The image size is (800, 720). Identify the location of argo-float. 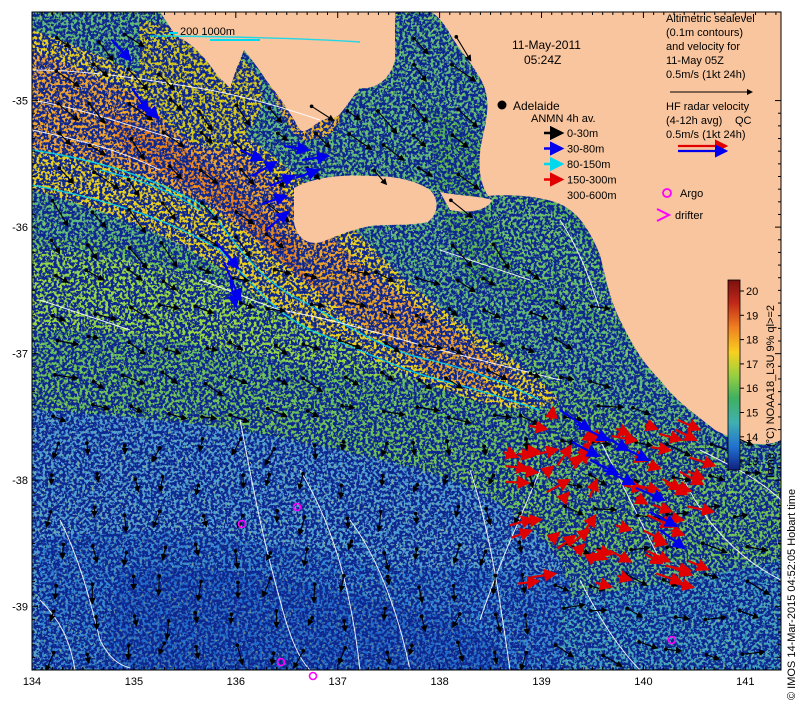
(313, 676).